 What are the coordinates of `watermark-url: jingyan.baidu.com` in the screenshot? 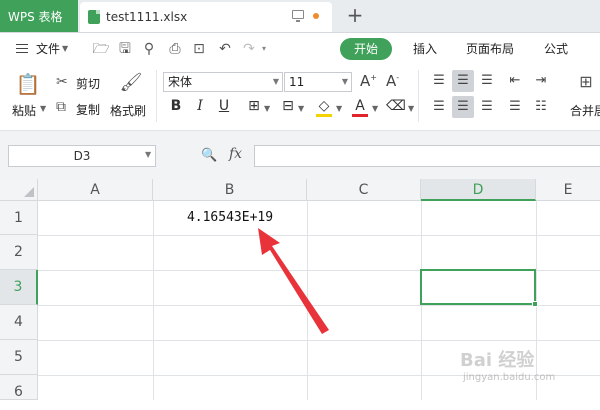 It's located at (509, 377).